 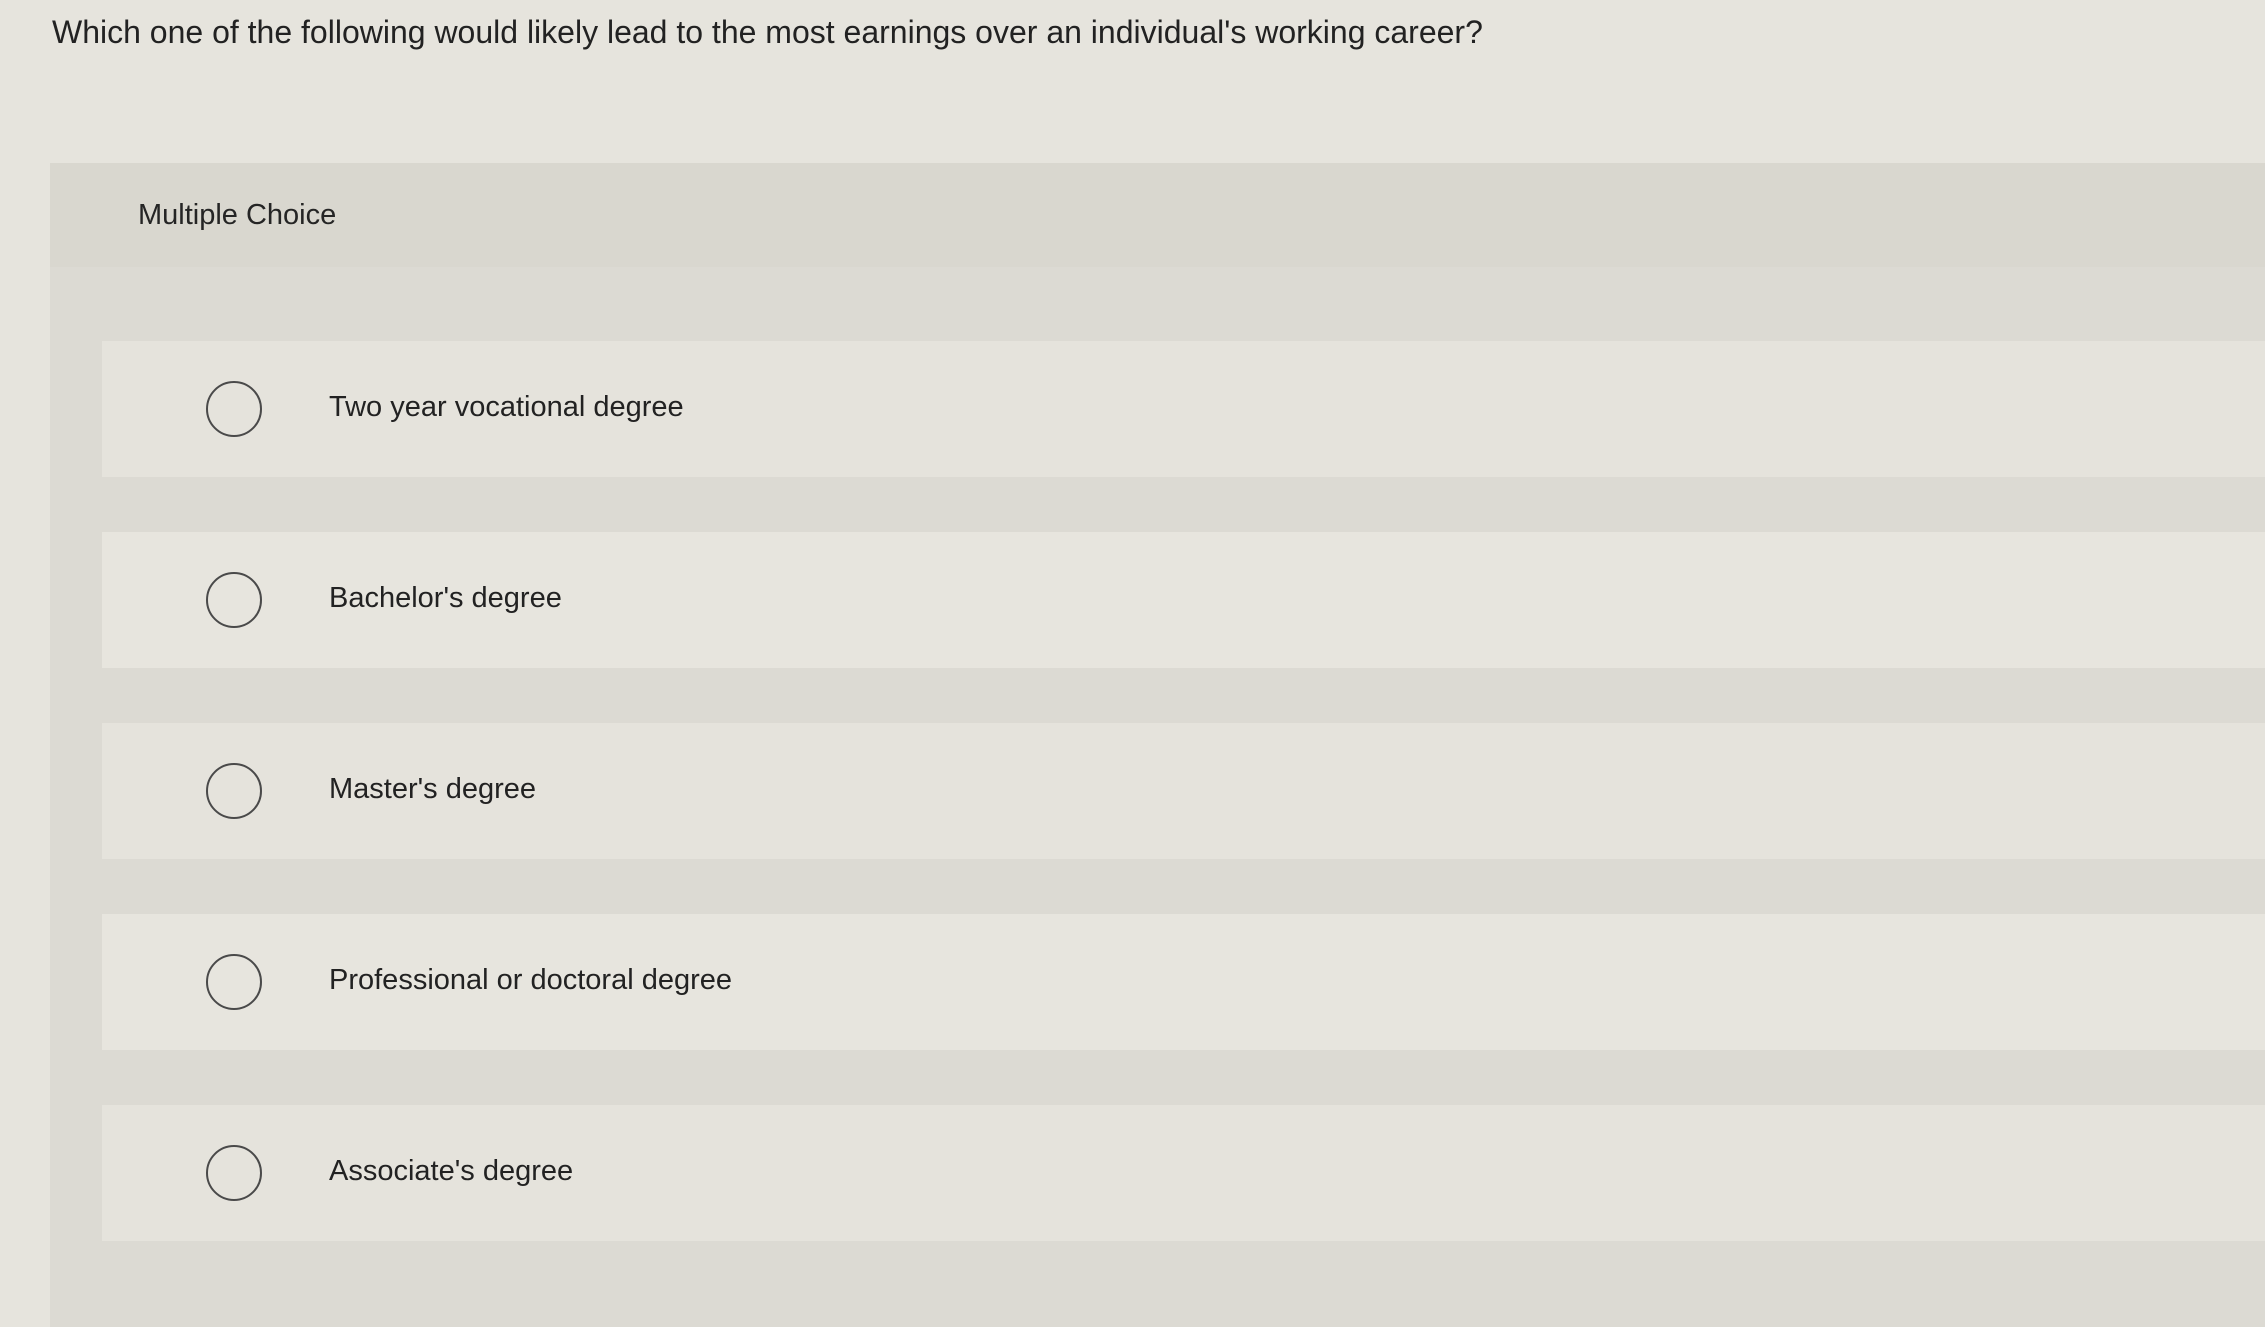 What do you see at coordinates (1183, 409) in the screenshot?
I see `answer-option-two-year-vocational: Two year vocational degree` at bounding box center [1183, 409].